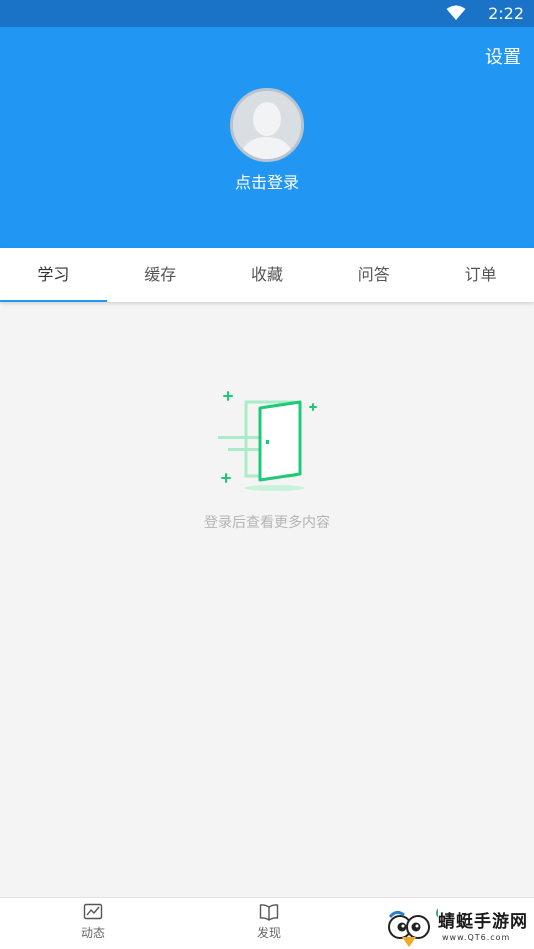  Describe the element at coordinates (53, 275) in the screenshot. I see `tab-study: 学习` at that location.